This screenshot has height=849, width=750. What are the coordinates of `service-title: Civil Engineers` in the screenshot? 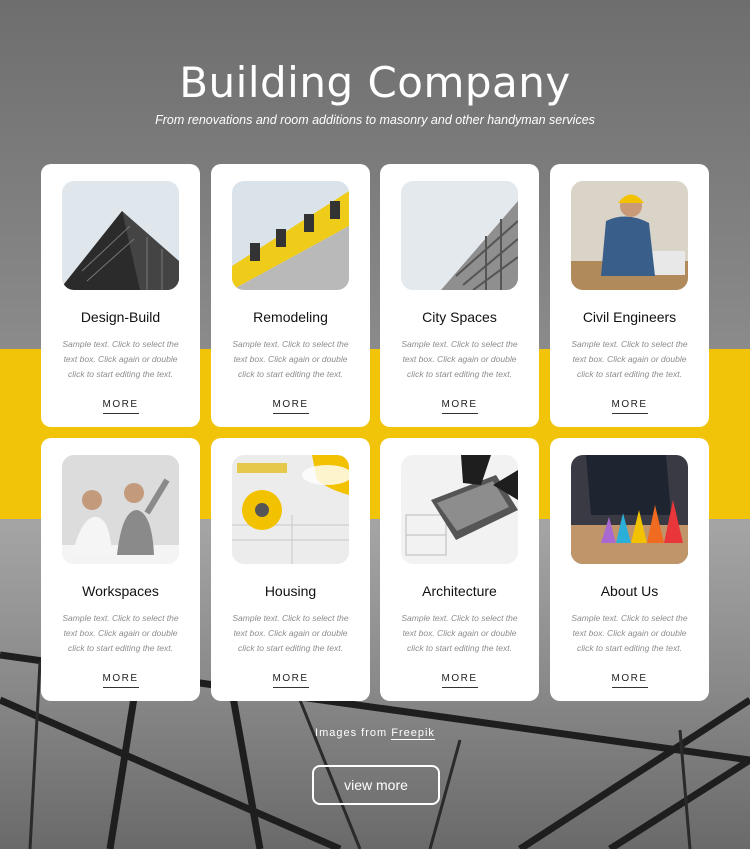 It's located at (629, 317).